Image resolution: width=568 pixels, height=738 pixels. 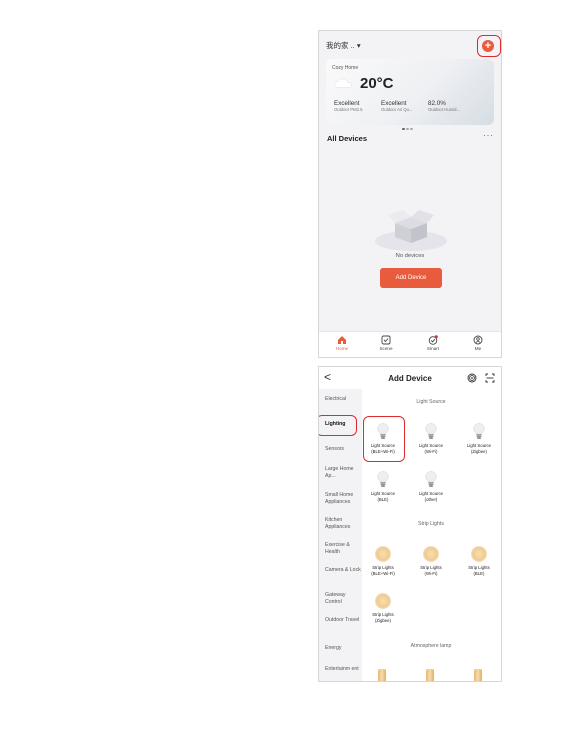 I want to click on highlight-ring-device, so click(x=384, y=439).